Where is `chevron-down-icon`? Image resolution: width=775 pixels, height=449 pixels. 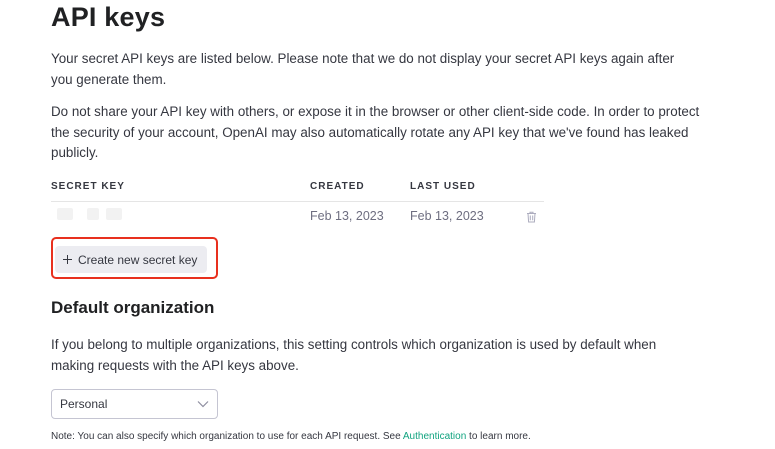 chevron-down-icon is located at coordinates (203, 404).